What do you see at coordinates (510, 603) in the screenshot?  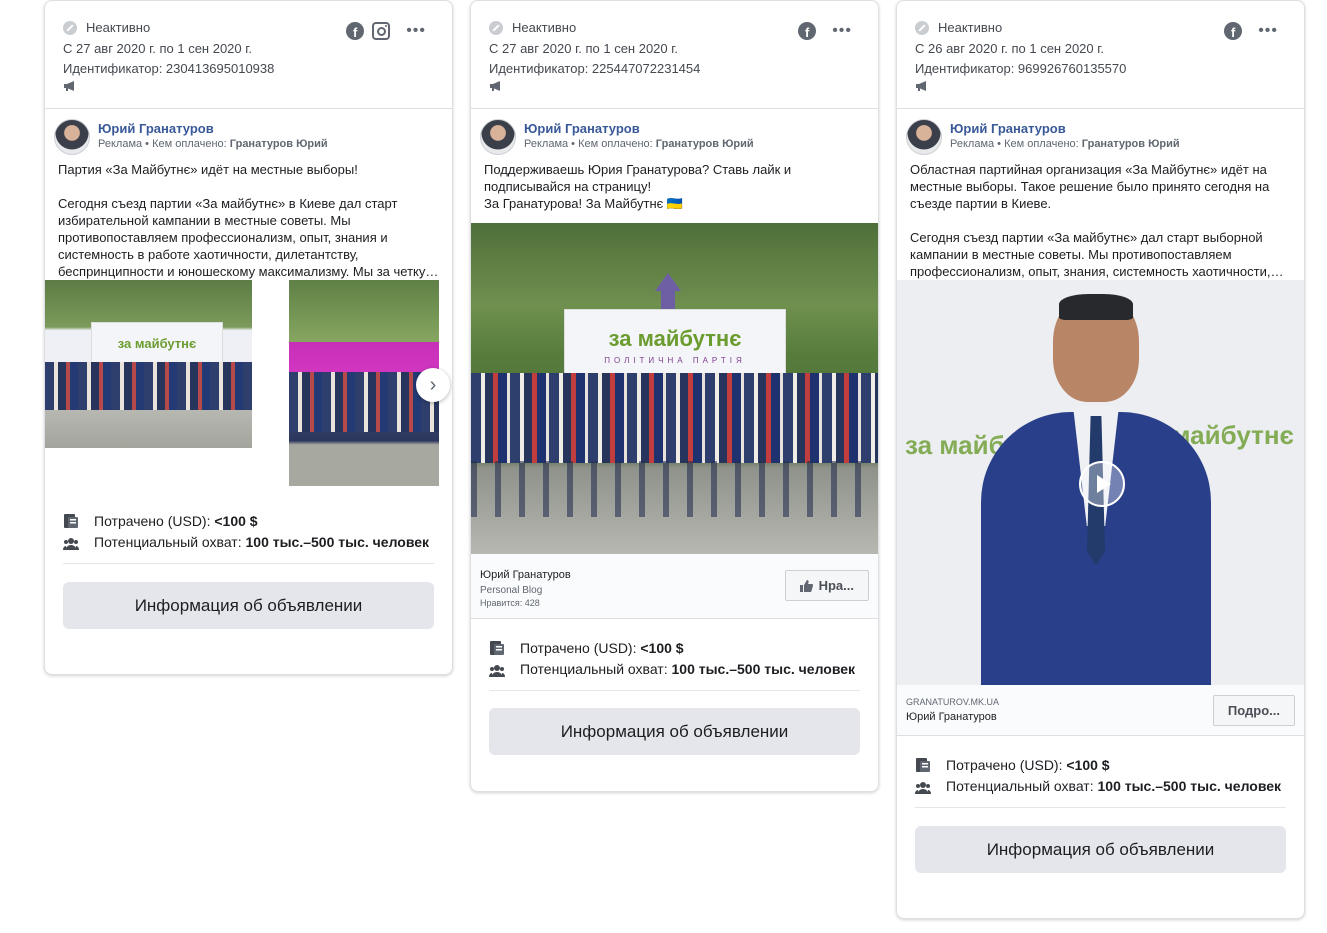 I see `link-likes: Нравится: 428` at bounding box center [510, 603].